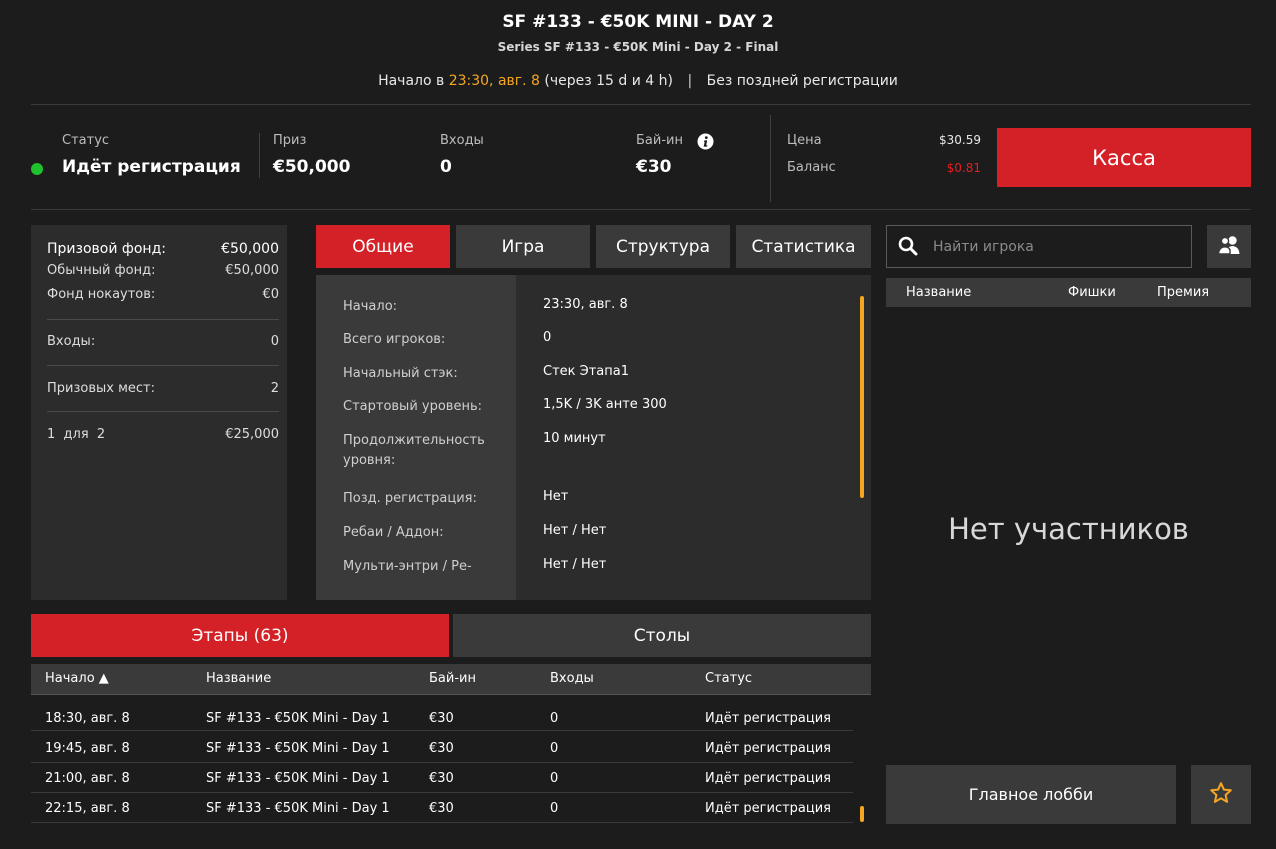  Describe the element at coordinates (452, 678) in the screenshot. I see `col-buyin: Бай-ин` at that location.